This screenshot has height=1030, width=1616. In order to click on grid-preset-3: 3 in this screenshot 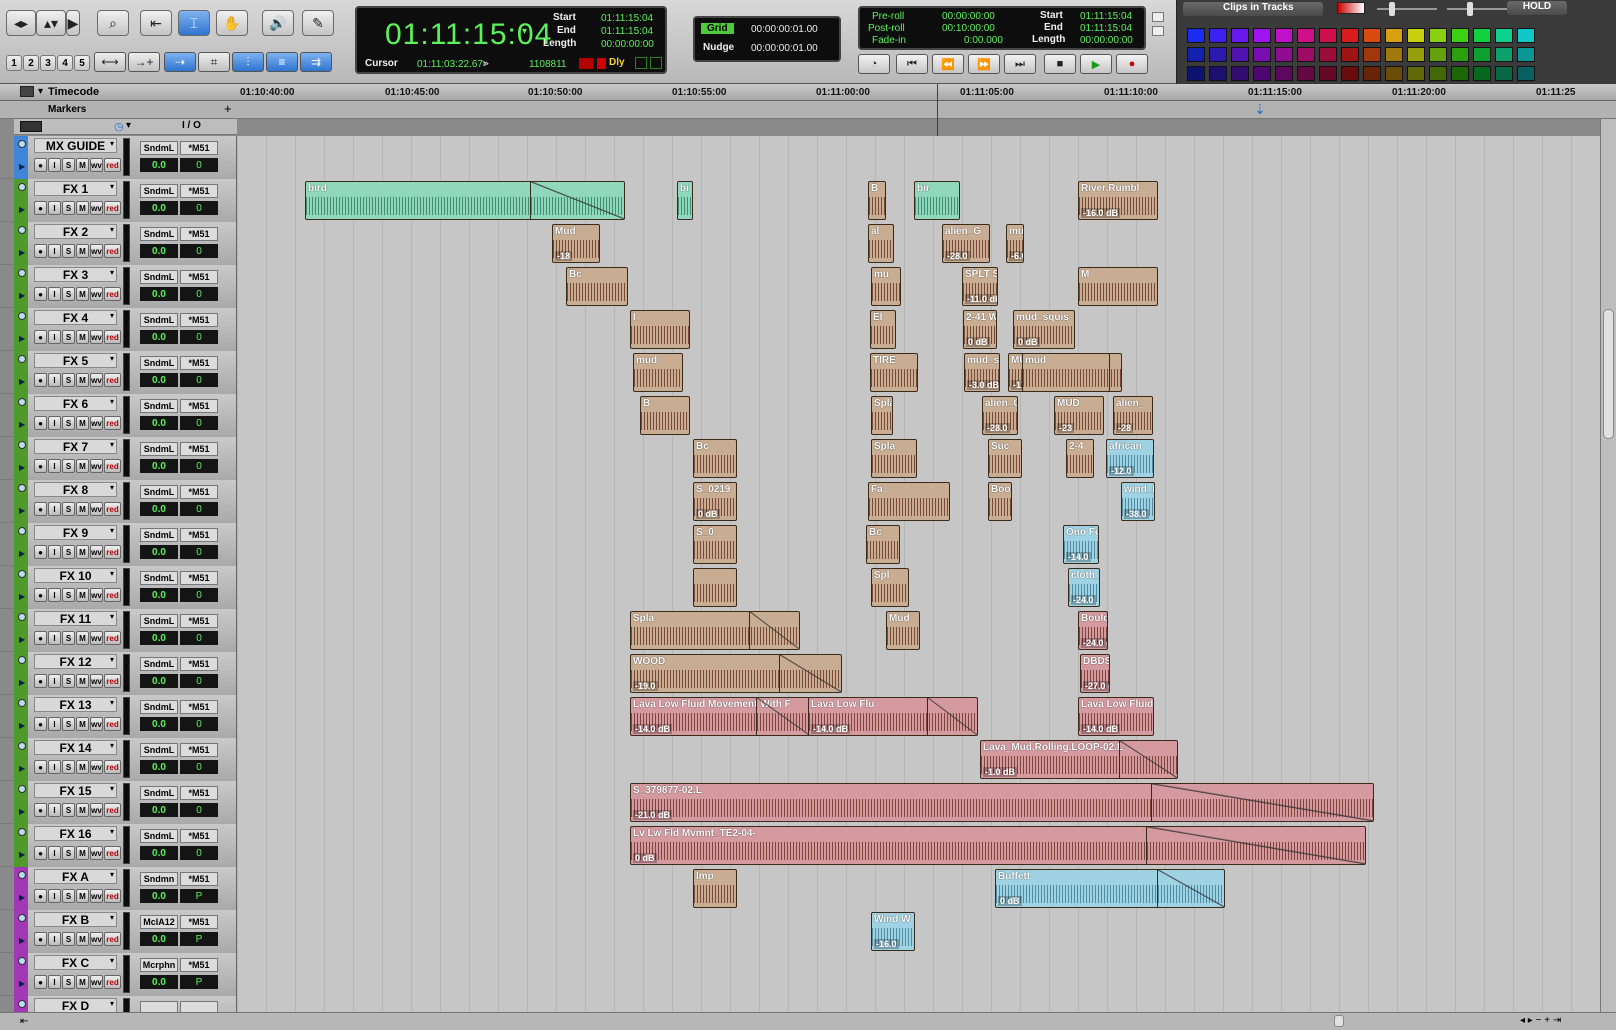, I will do `click(48, 63)`.